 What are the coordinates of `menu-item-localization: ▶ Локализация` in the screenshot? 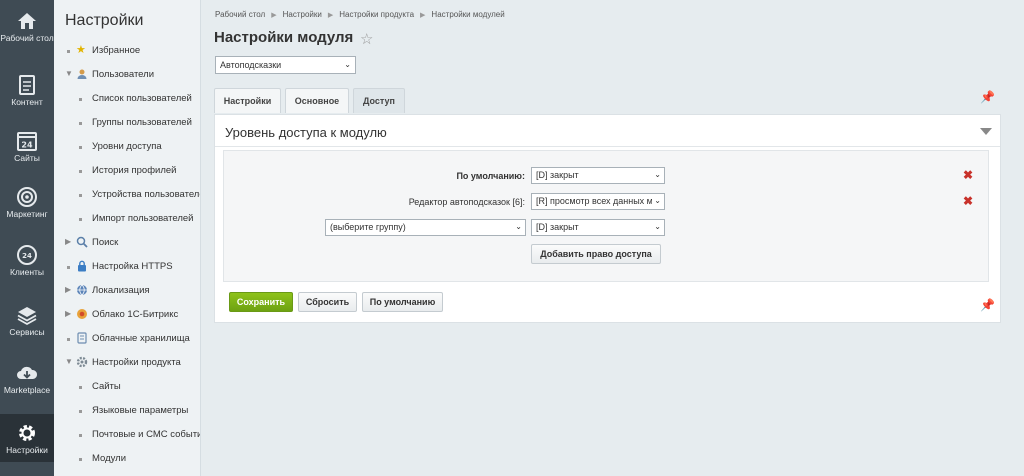 It's located at (127, 292).